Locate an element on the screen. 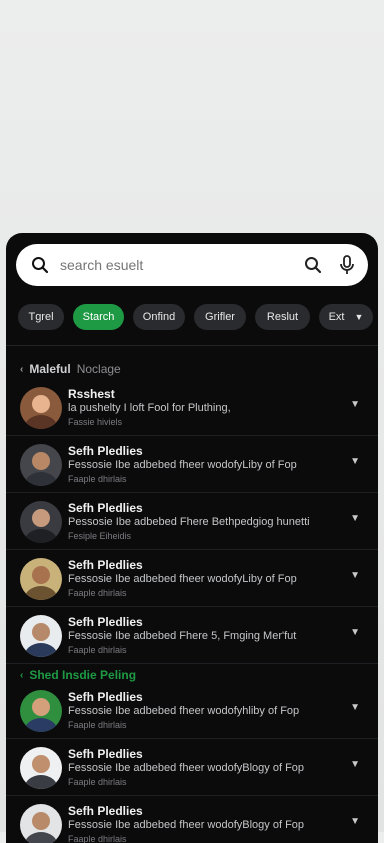 The height and width of the screenshot is (843, 384). search-input is located at coordinates (179, 265).